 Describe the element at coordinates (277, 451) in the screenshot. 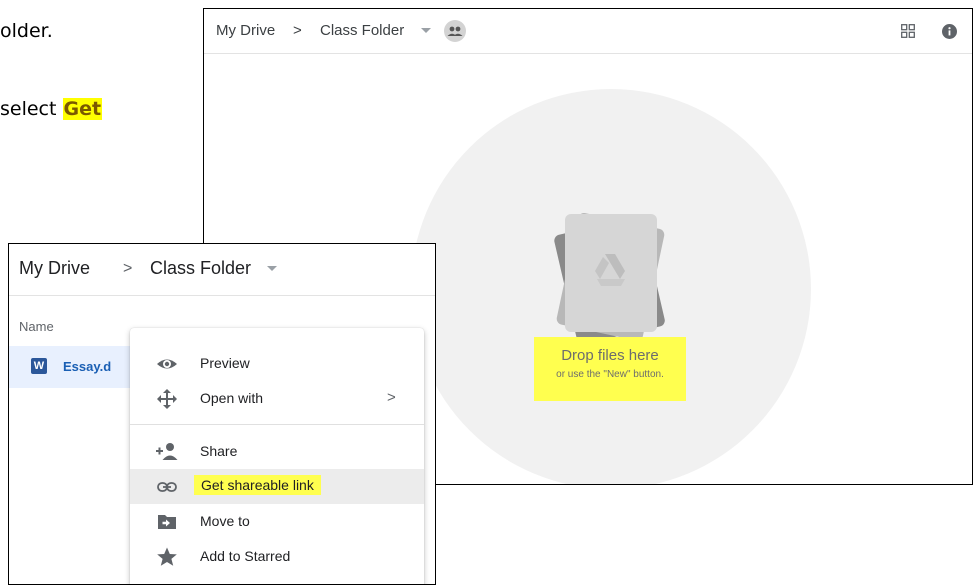

I see `menu-item-share: Share` at that location.